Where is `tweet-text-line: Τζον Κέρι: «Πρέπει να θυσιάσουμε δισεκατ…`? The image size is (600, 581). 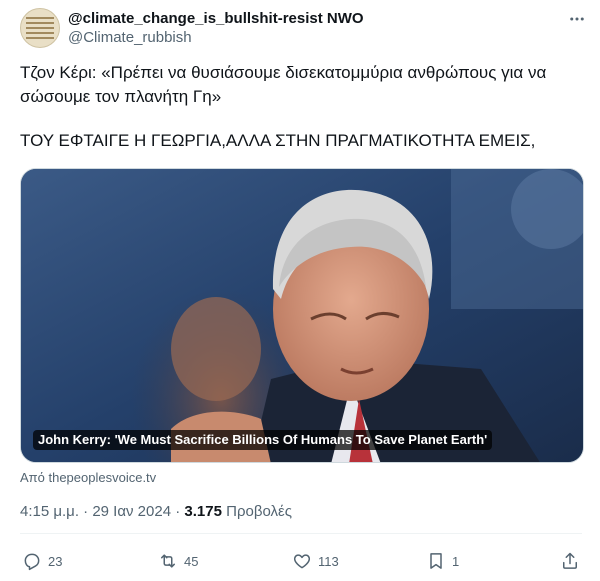
tweet-text-line: Τζον Κέρι: «Πρέπει να θυσιάσουμε δισεκατ… is located at coordinates (286, 84).